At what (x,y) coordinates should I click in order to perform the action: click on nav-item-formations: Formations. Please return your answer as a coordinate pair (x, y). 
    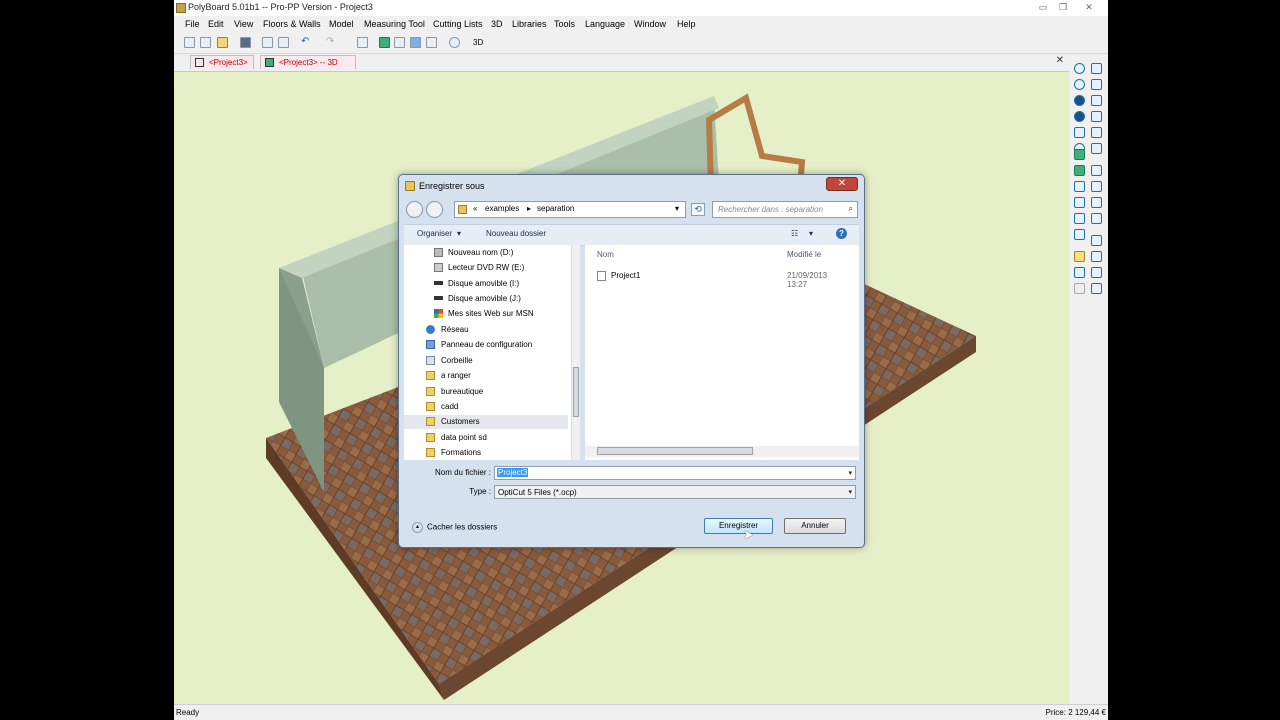
    Looking at the image, I should click on (486, 453).